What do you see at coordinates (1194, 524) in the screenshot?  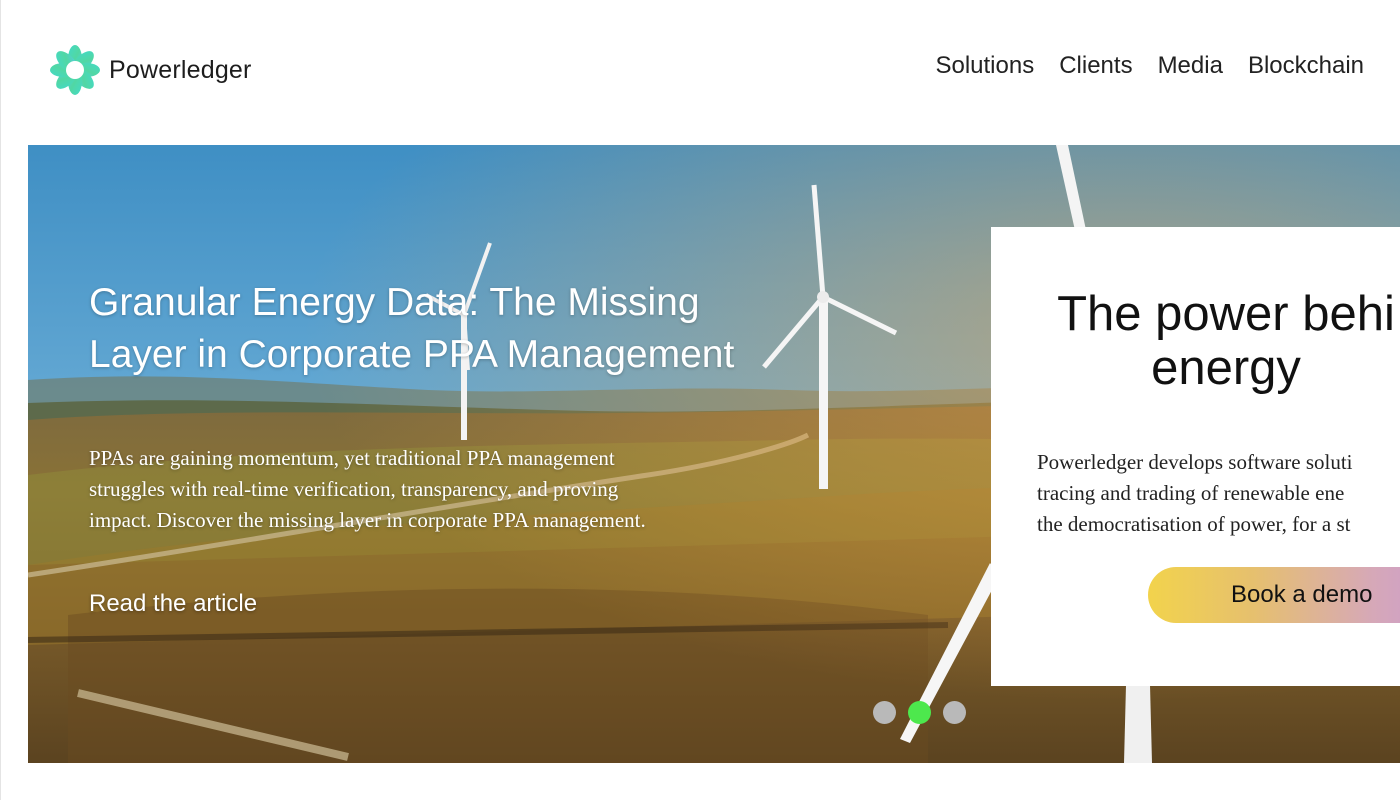 I see `card-desc-line-3: the democratisation of power, for a st` at bounding box center [1194, 524].